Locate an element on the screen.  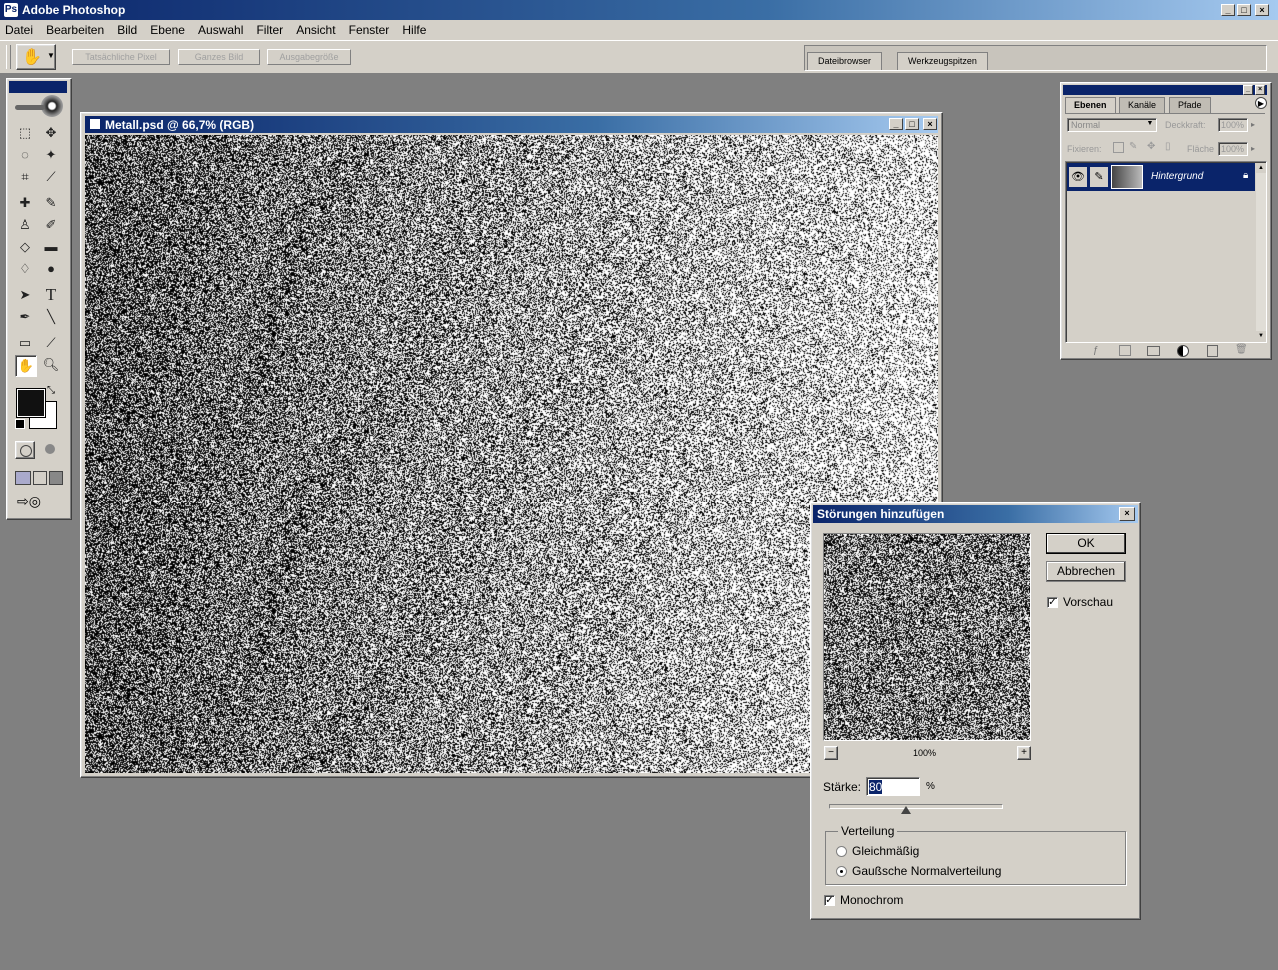
preview-checkbox: ✓ is located at coordinates (1052, 602).